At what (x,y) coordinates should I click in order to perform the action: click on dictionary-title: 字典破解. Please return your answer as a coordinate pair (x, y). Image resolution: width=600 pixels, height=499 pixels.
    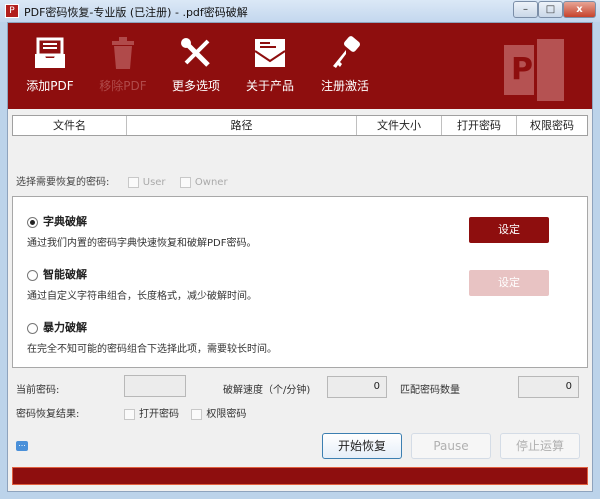
    Looking at the image, I should click on (65, 221).